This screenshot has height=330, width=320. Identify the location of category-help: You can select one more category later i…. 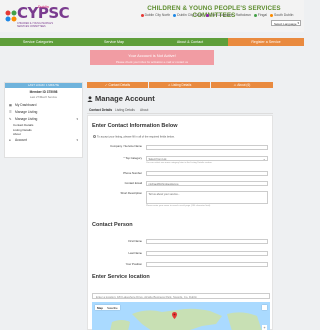
(179, 163).